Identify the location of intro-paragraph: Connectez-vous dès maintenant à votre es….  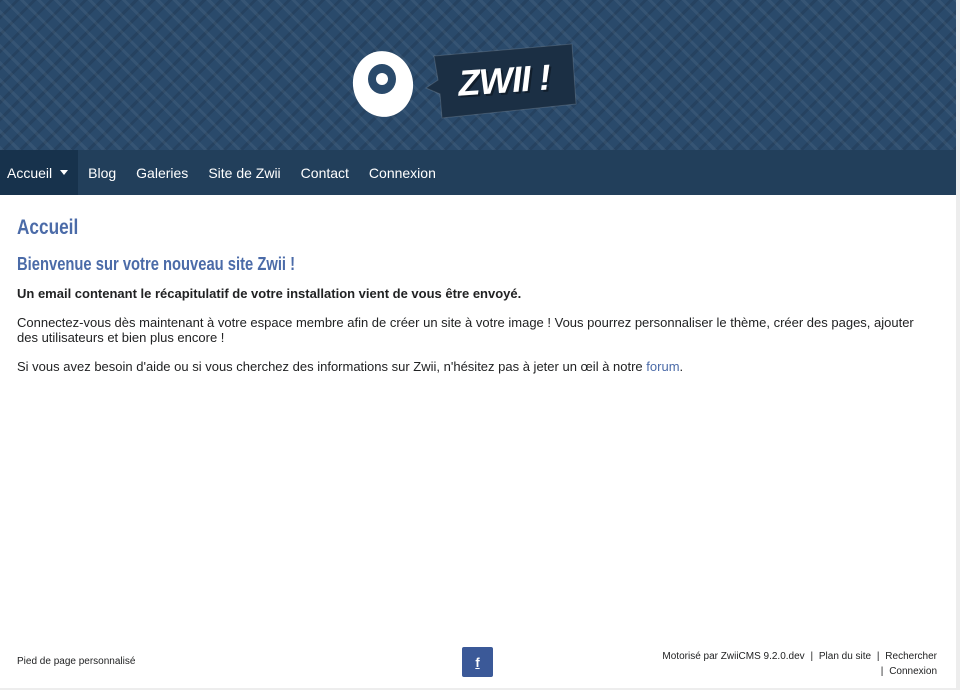
(465, 330).